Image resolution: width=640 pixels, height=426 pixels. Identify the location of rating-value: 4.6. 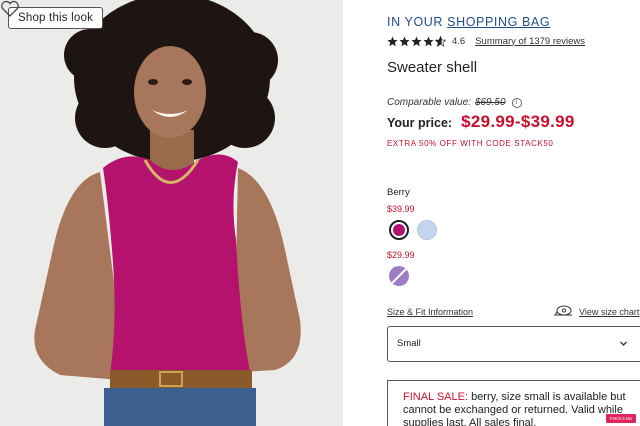
(459, 41).